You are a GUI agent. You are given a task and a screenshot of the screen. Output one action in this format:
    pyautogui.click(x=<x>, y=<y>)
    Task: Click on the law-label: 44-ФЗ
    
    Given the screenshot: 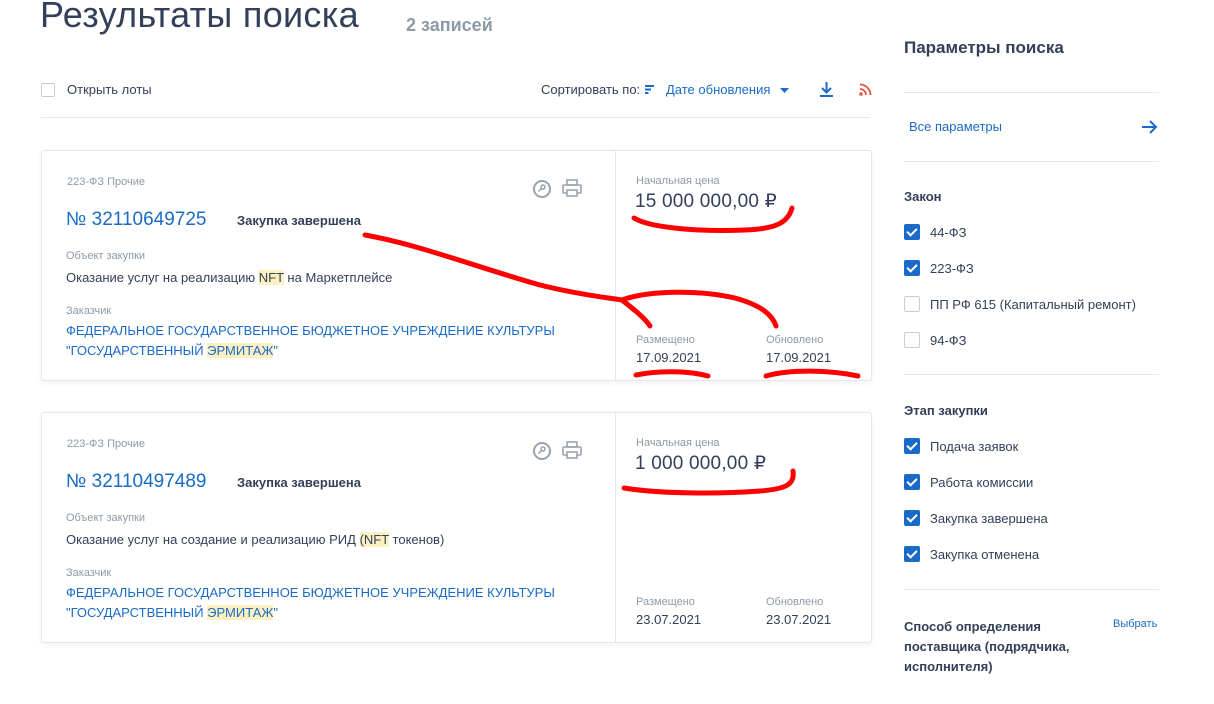 What is the action you would take?
    pyautogui.click(x=948, y=232)
    